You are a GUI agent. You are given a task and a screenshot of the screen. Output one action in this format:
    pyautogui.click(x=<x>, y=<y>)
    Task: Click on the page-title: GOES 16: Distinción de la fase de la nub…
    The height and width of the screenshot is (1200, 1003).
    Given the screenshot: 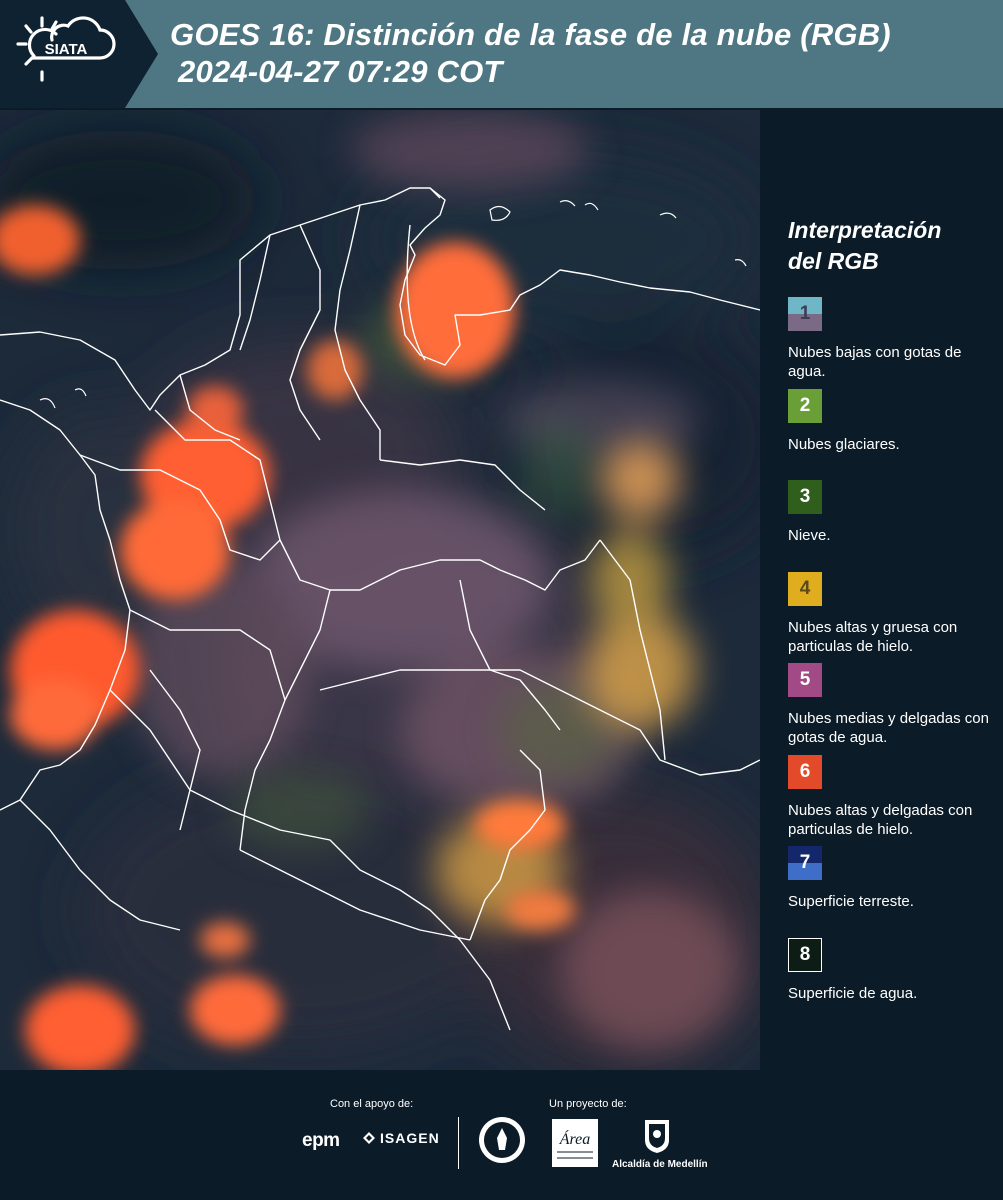 What is the action you would take?
    pyautogui.click(x=530, y=53)
    